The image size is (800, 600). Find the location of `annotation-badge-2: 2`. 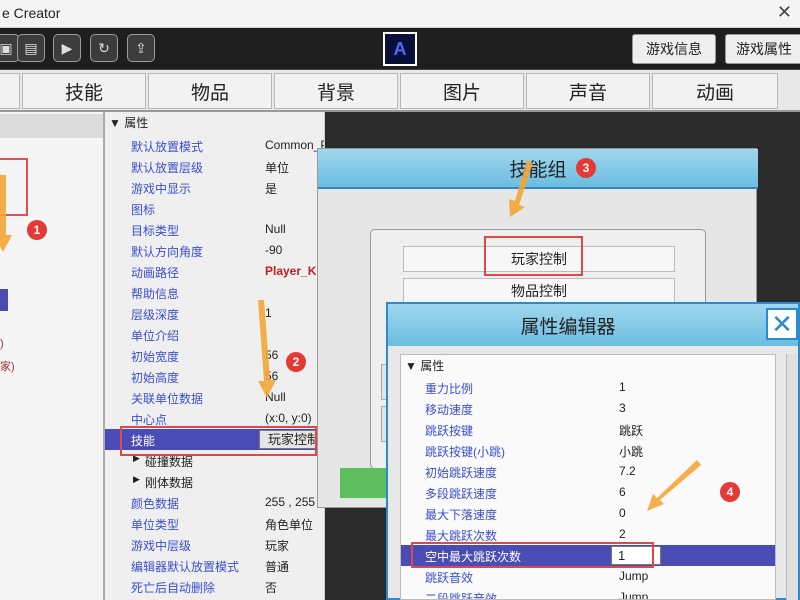

annotation-badge-2: 2 is located at coordinates (296, 362).